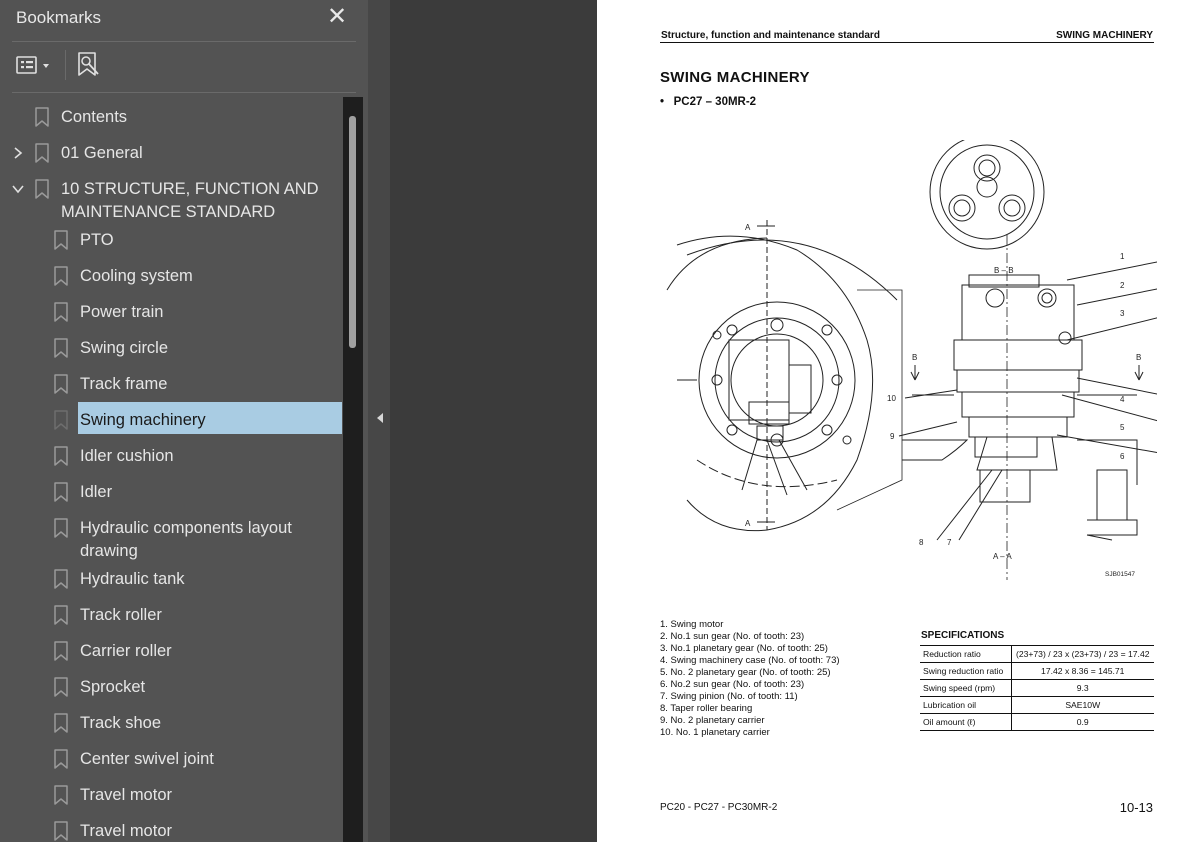 Image resolution: width=1200 pixels, height=842 pixels. What do you see at coordinates (719, 807) in the screenshot?
I see `page-footer-models: PC20 - PC27 - PC30MR-2` at bounding box center [719, 807].